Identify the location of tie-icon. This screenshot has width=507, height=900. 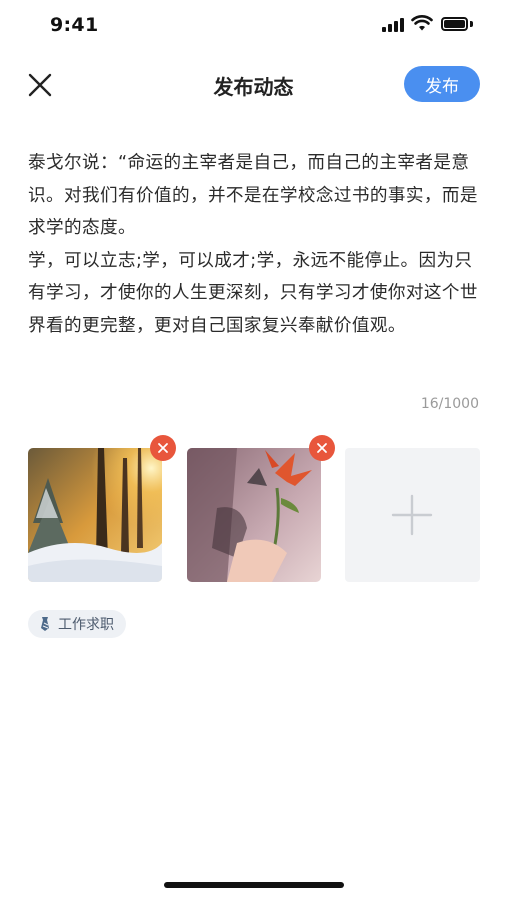
(45, 624).